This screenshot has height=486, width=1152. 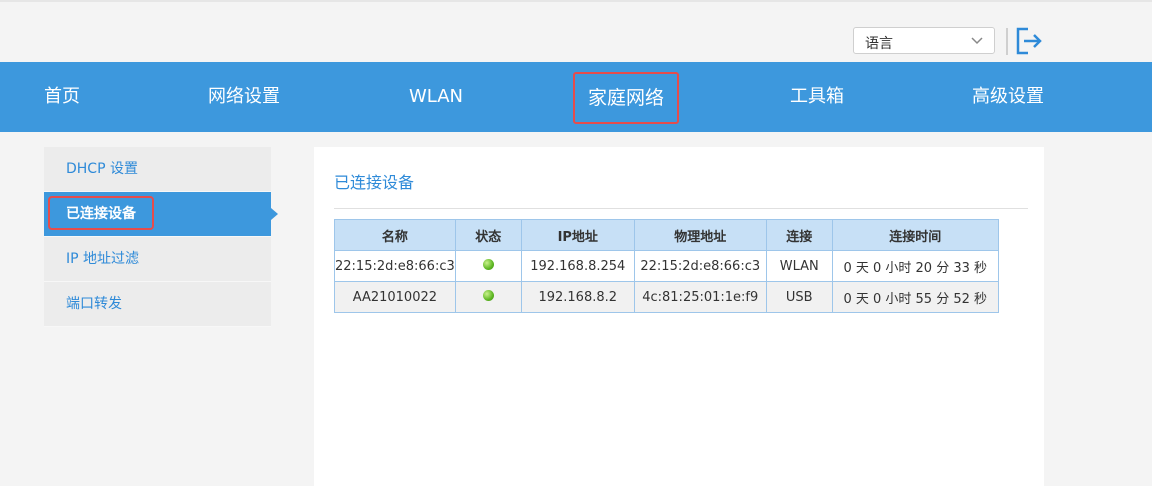 I want to click on device-connection-time: 0 天 0 小时 20 分 33 秒, so click(x=915, y=266).